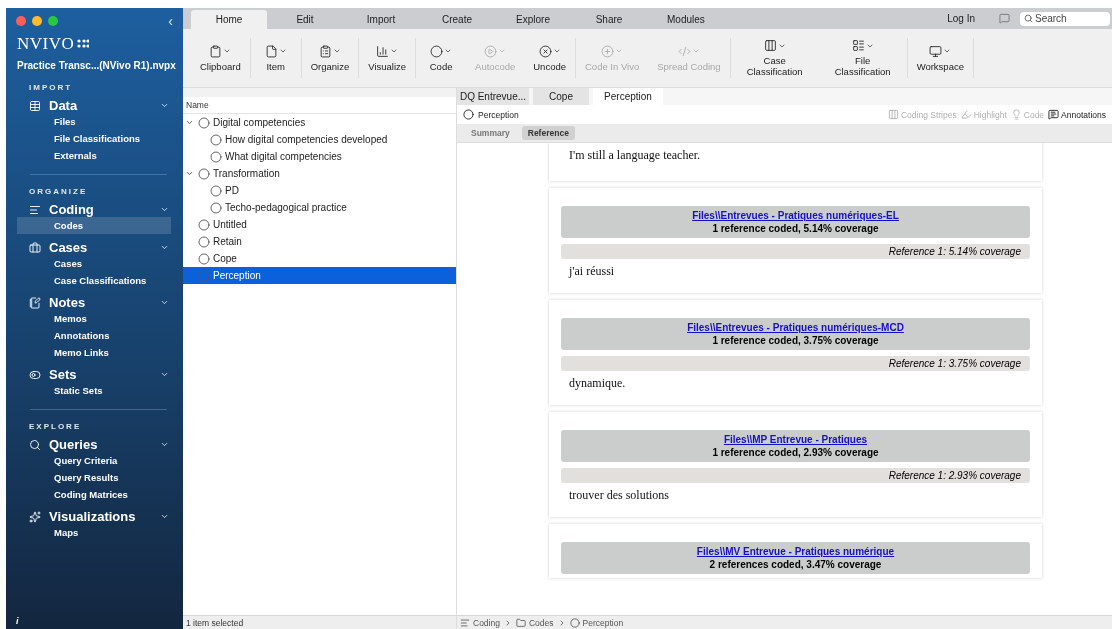 The image size is (1112, 629). I want to click on toolbar-button: Workspace, so click(940, 58).